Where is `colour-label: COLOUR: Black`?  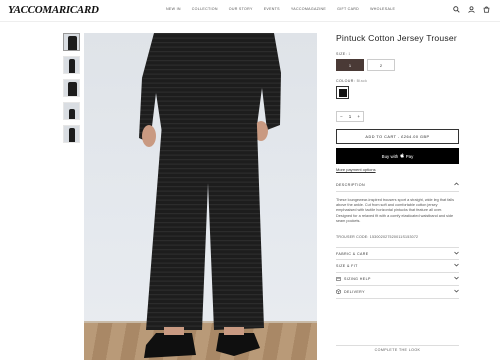 colour-label: COLOUR: Black is located at coordinates (352, 81).